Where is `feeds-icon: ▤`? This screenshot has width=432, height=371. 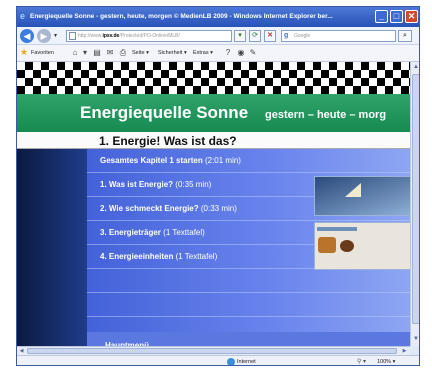
feeds-icon: ▤ is located at coordinates (97, 53).